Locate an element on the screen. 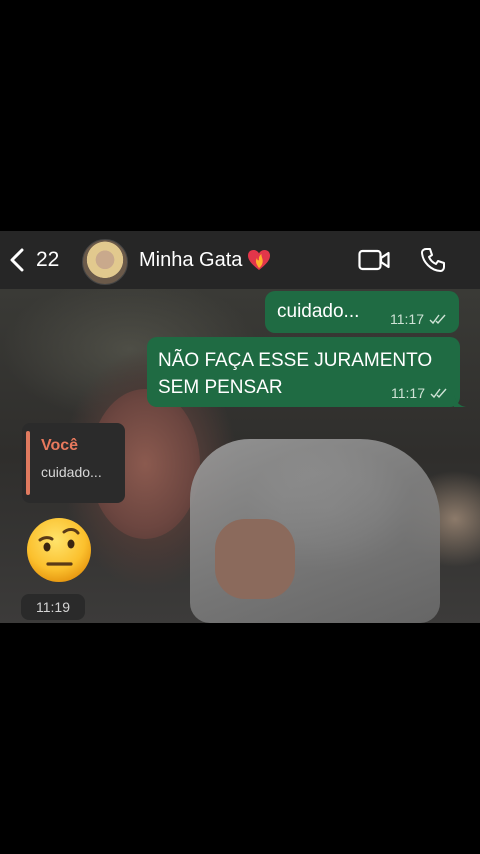 This screenshot has height=854, width=480. video-call-icon is located at coordinates (374, 260).